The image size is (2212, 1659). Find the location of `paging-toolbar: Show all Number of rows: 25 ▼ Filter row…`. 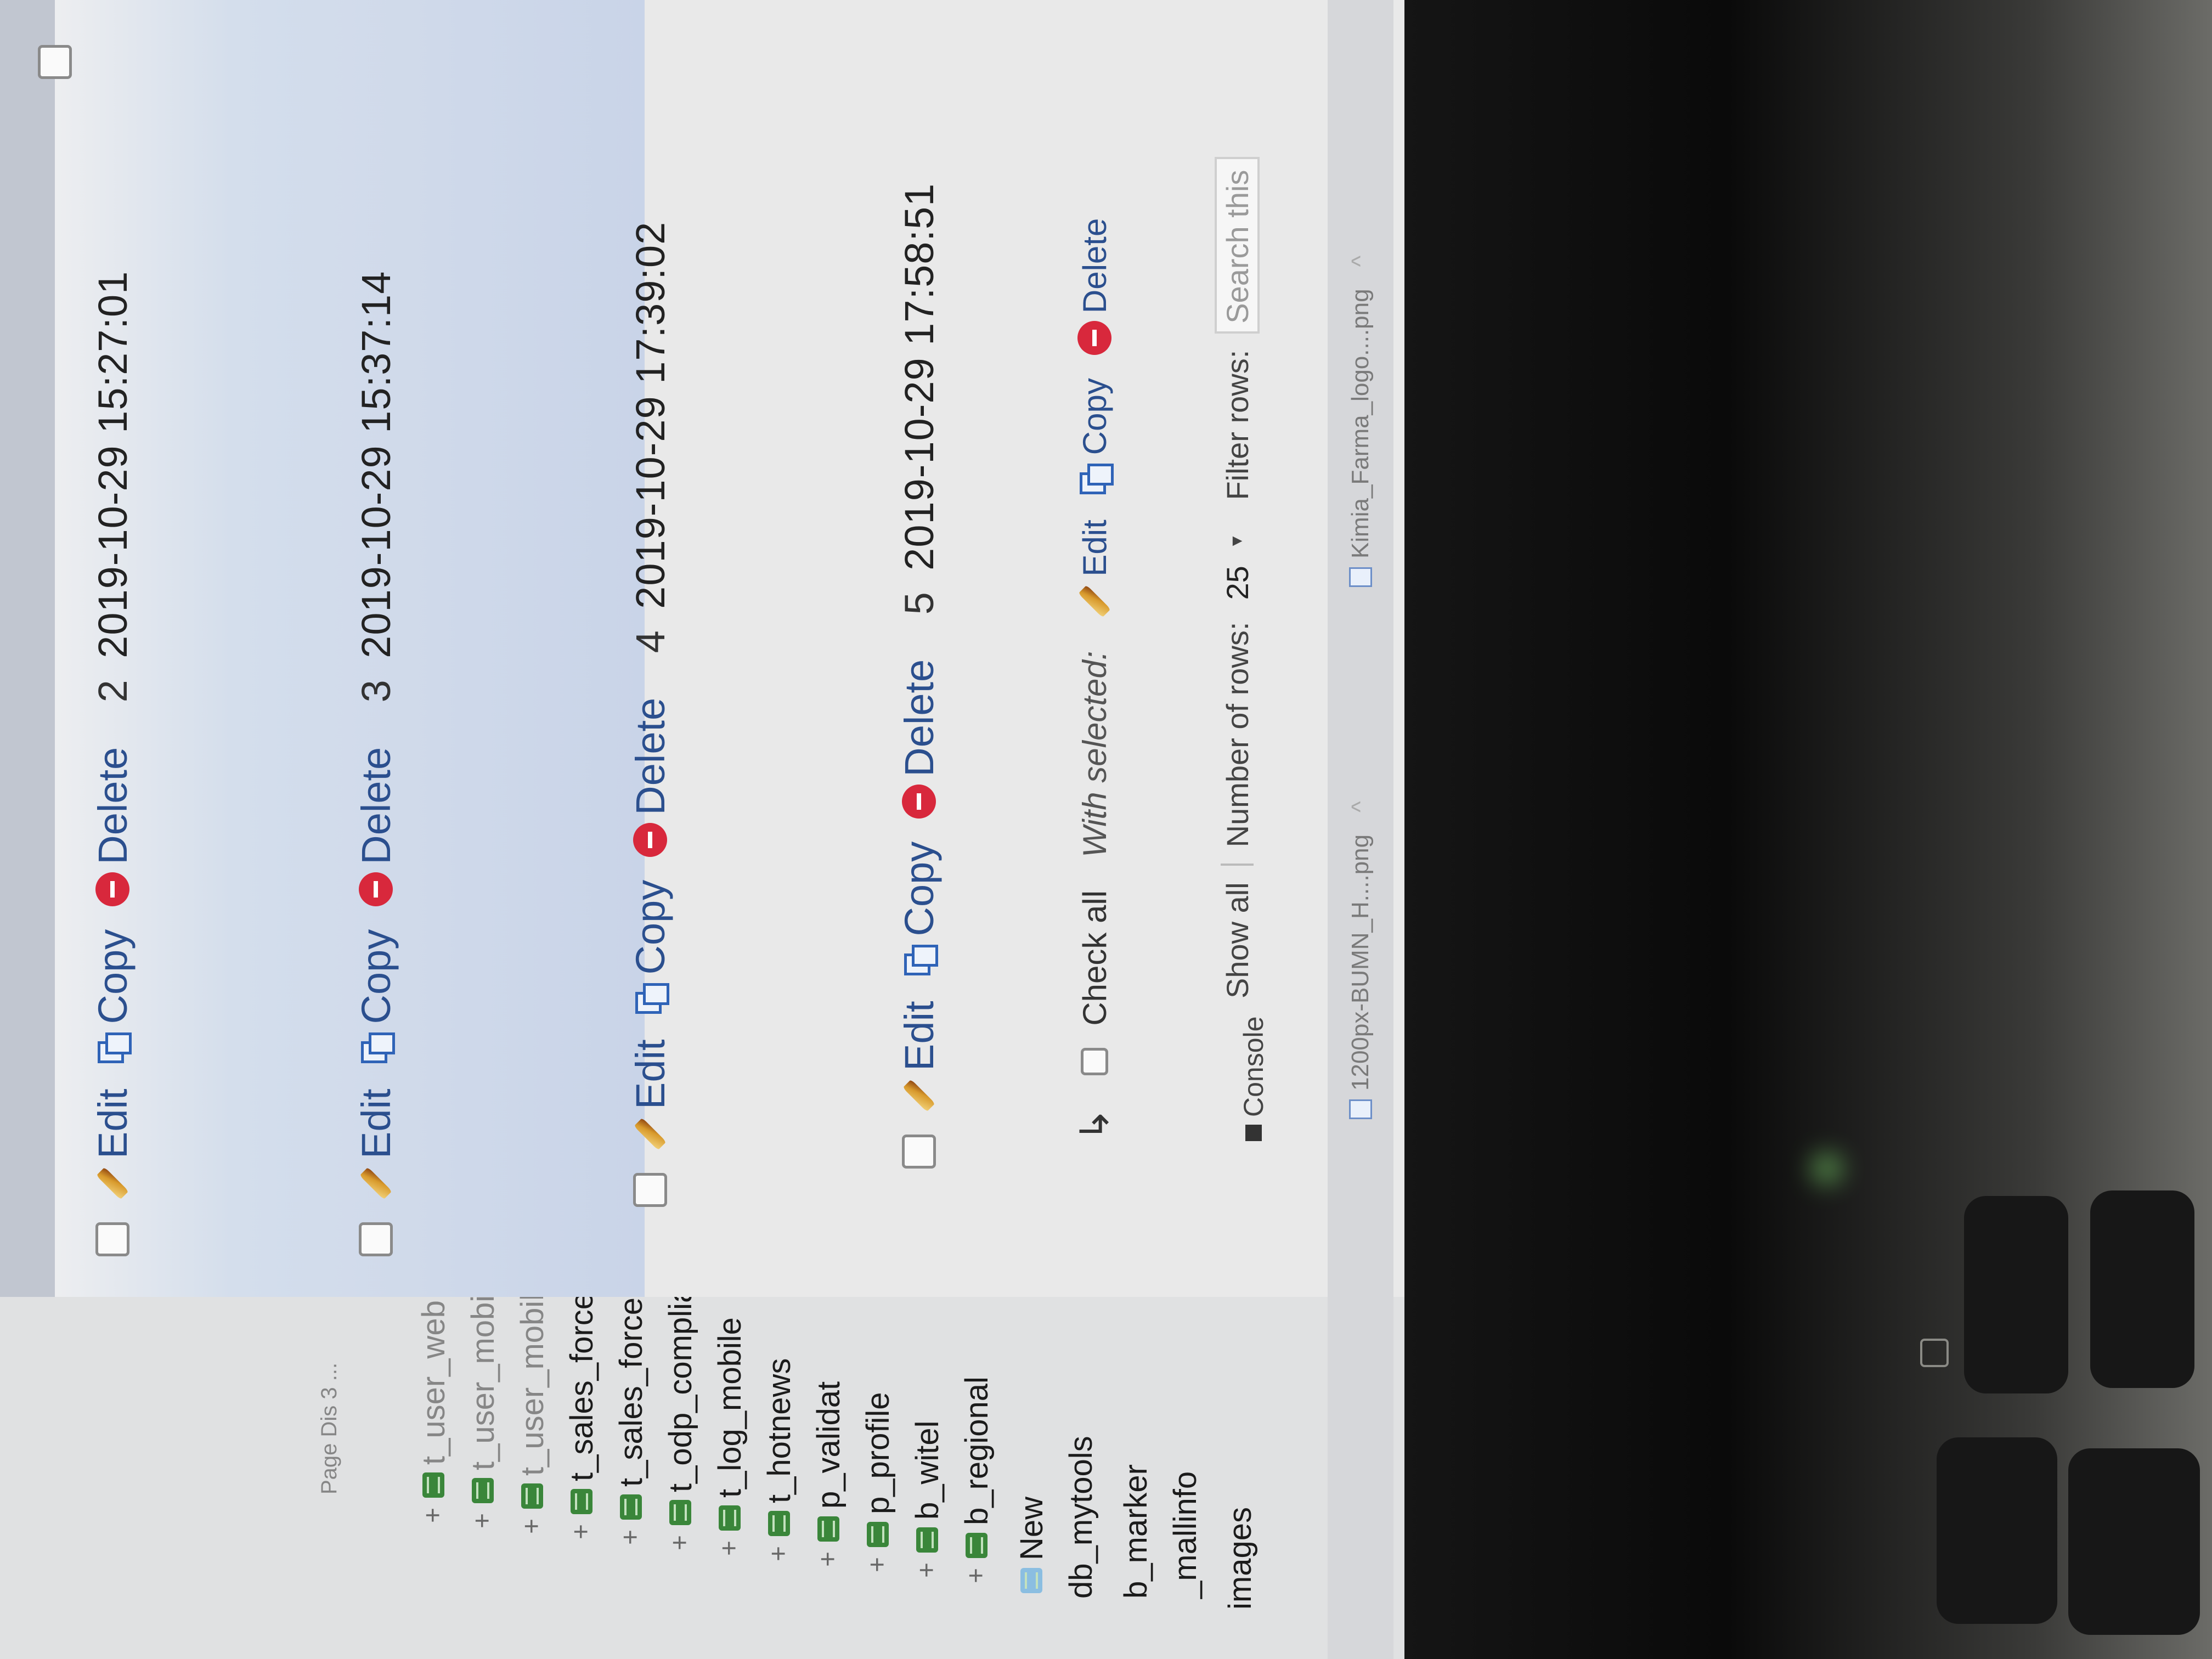

paging-toolbar: Show all Number of rows: 25 ▼ Filter row… is located at coordinates (1237, 577).